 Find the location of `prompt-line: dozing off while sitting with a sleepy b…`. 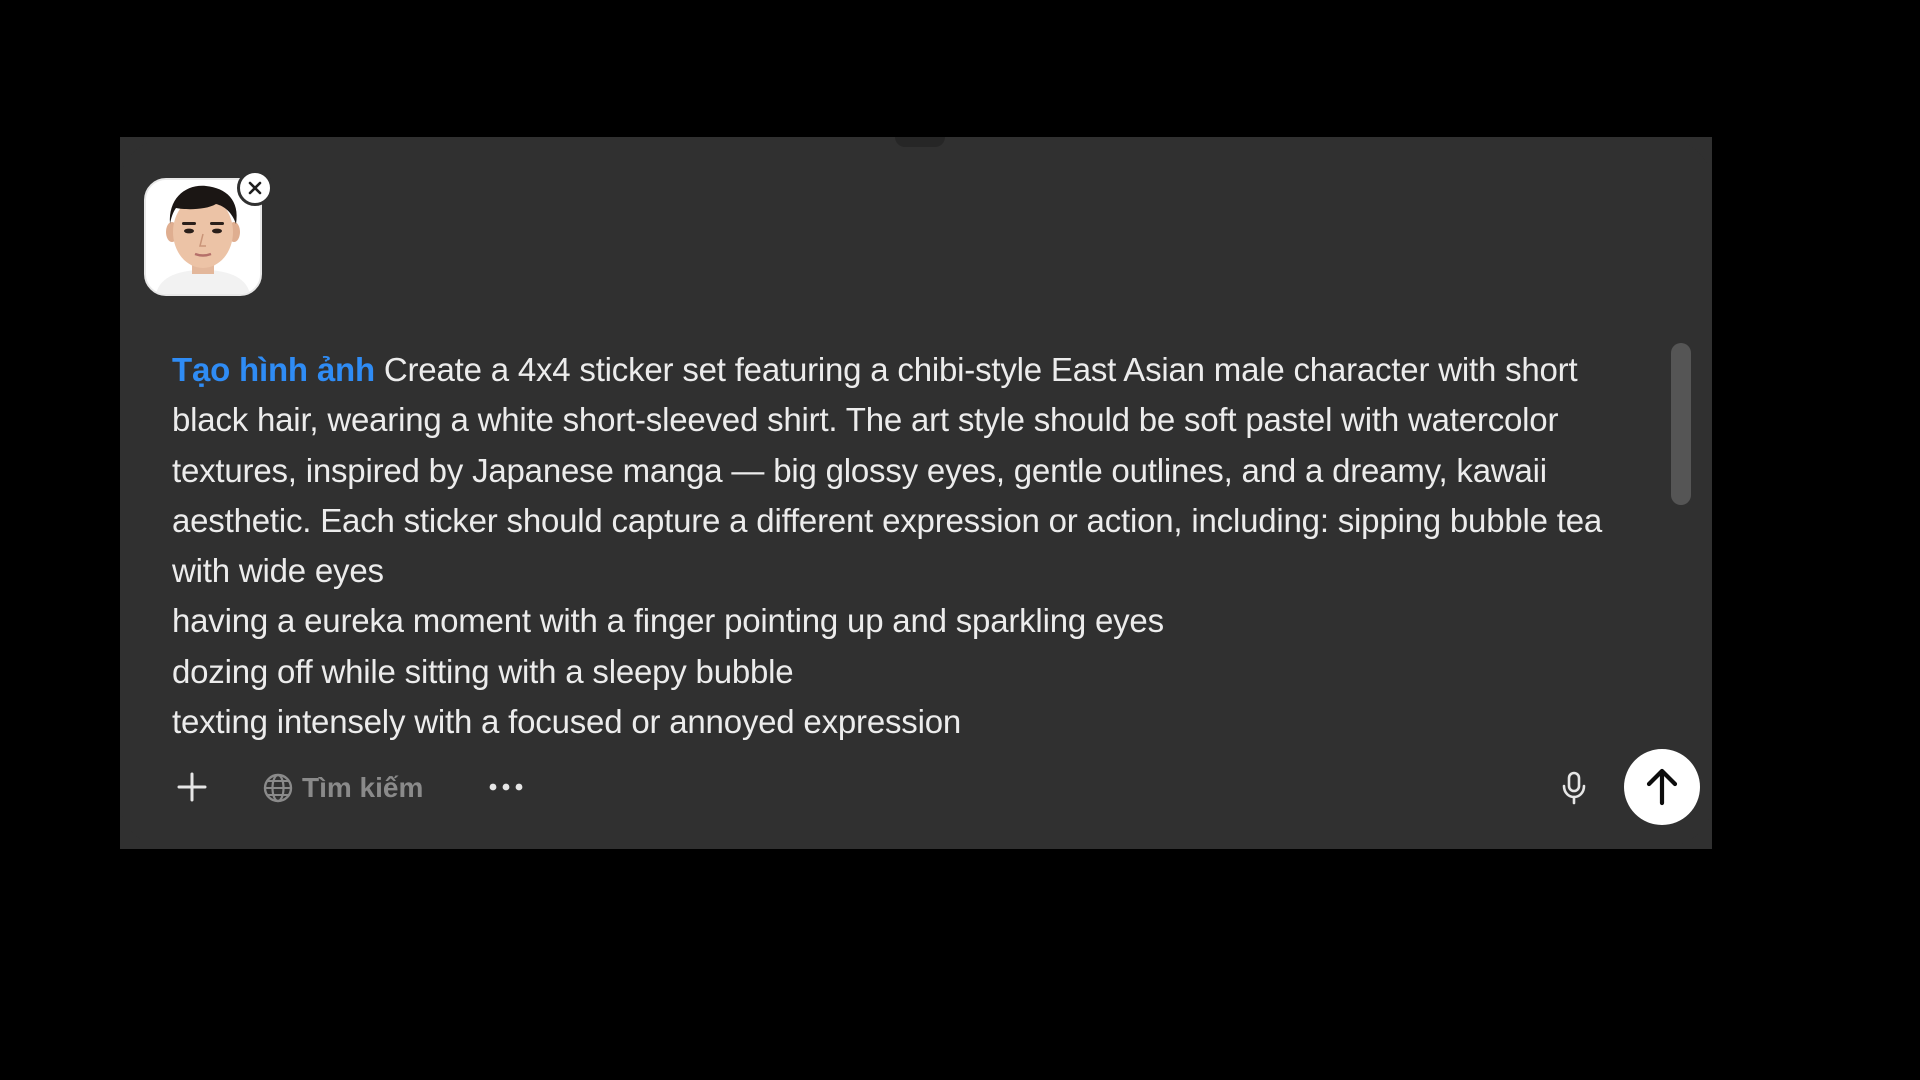

prompt-line: dozing off while sitting with a sleepy b… is located at coordinates (483, 671).